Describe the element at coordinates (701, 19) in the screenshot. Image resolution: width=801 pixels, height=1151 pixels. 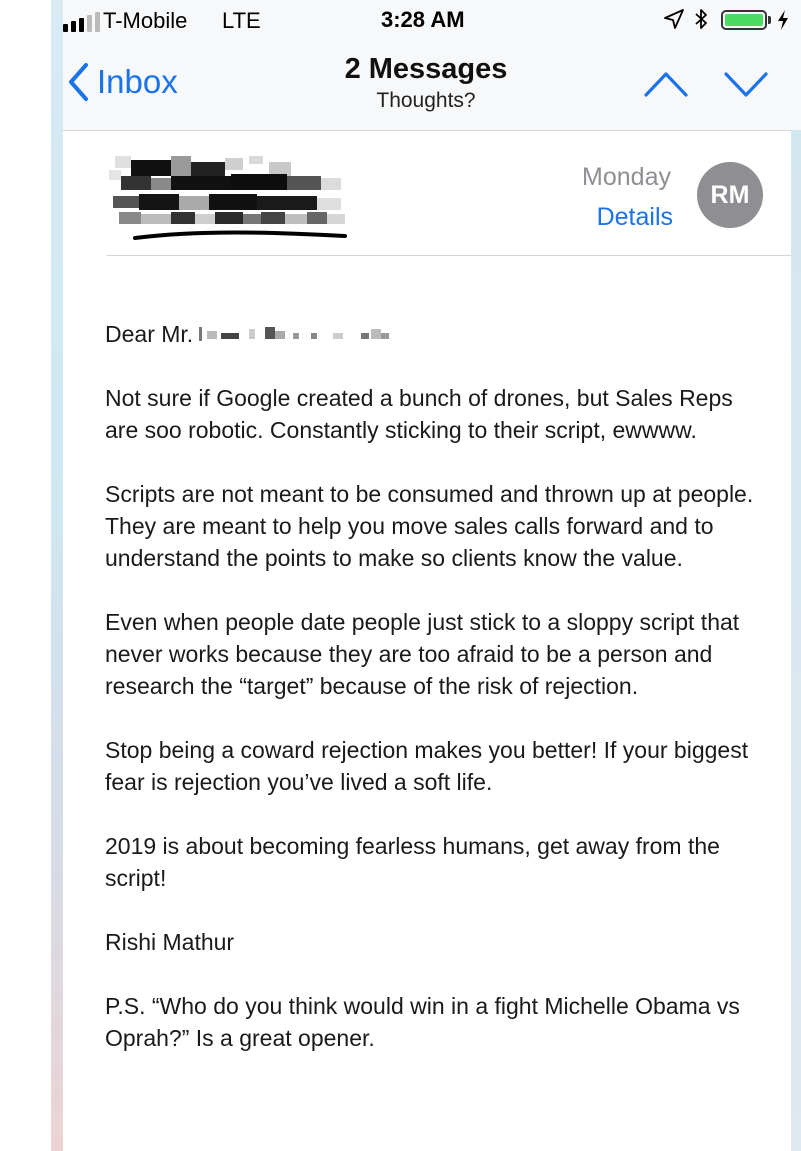
I see `bluetooth-icon` at that location.